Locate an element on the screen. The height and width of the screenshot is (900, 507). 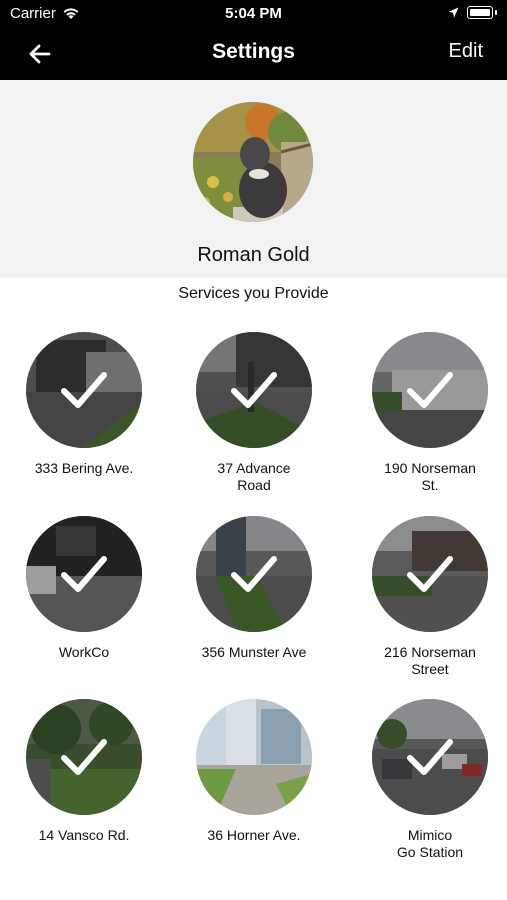
status-right is located at coordinates (472, 12).